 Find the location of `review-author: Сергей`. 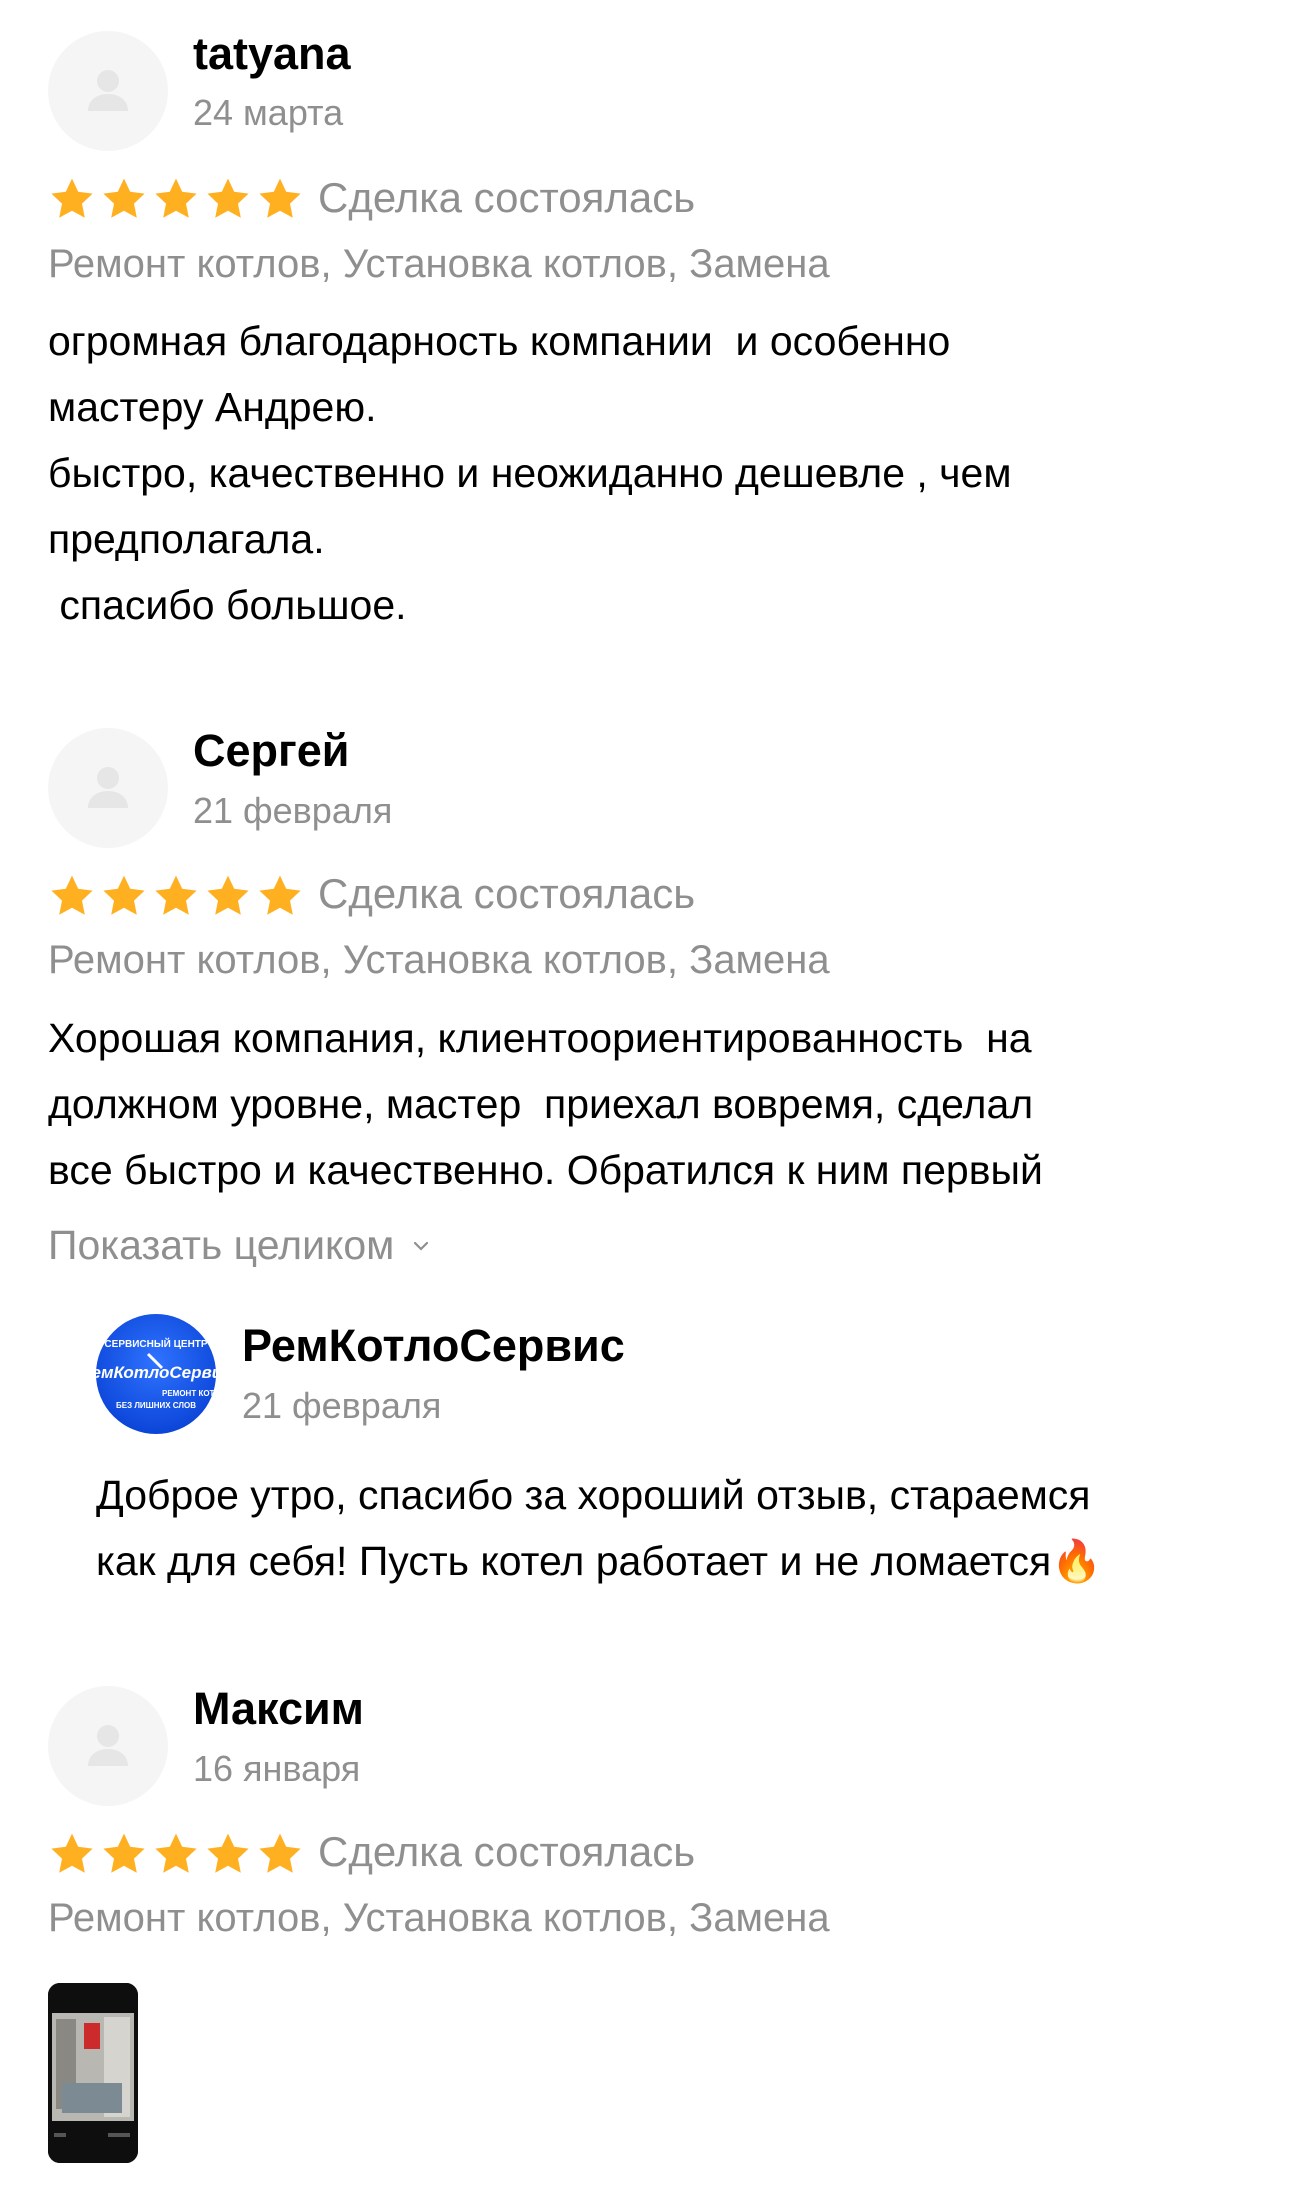

review-author: Сергей is located at coordinates (271, 751).